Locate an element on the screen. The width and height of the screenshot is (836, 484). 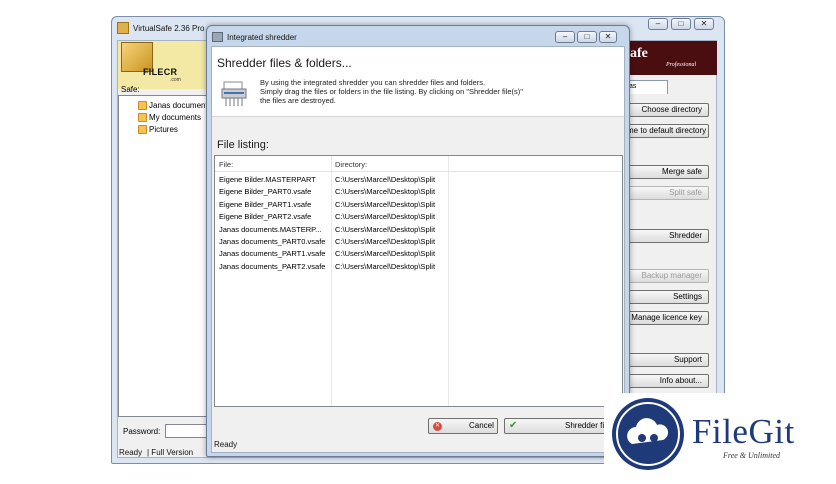
filecr-logo-text: FILECR is located at coordinates (160, 72).